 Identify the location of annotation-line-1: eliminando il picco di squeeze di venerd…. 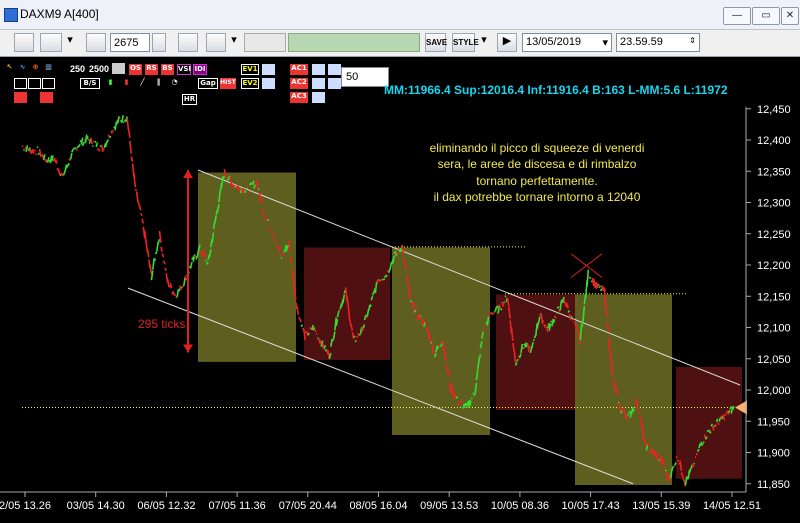
(537, 148).